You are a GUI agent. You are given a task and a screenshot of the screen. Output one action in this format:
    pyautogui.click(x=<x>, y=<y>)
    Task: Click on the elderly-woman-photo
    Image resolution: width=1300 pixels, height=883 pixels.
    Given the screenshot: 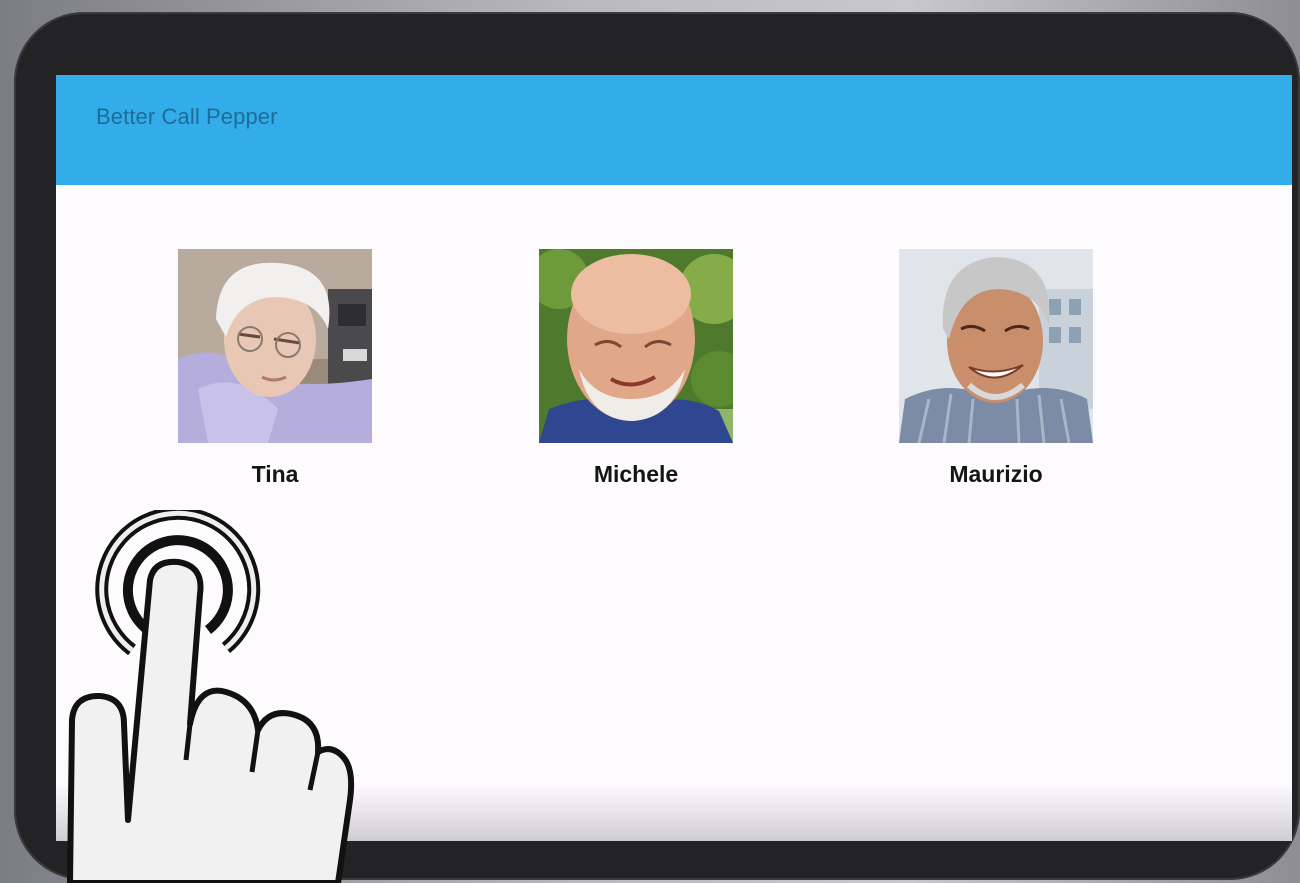 What is the action you would take?
    pyautogui.click(x=275, y=346)
    